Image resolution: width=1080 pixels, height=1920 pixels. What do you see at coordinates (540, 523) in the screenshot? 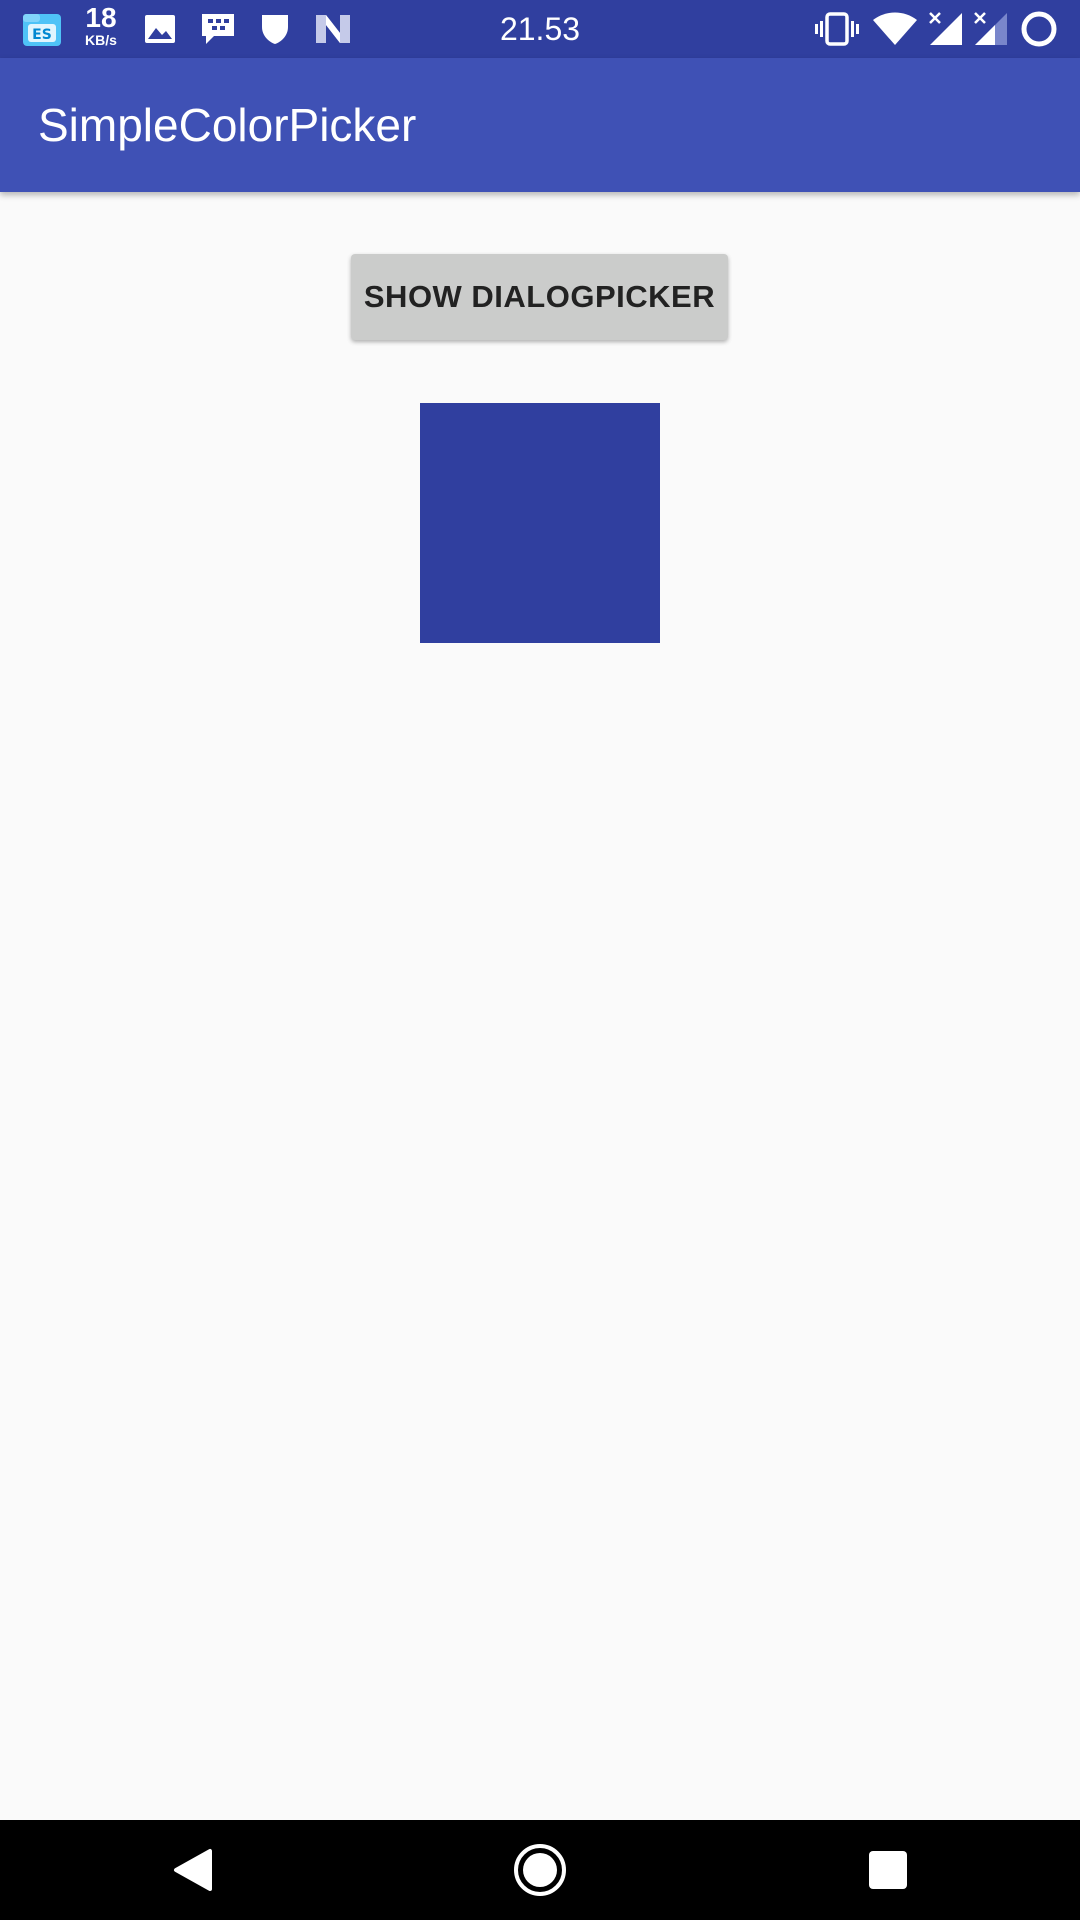
I see `color-preview-swatch` at bounding box center [540, 523].